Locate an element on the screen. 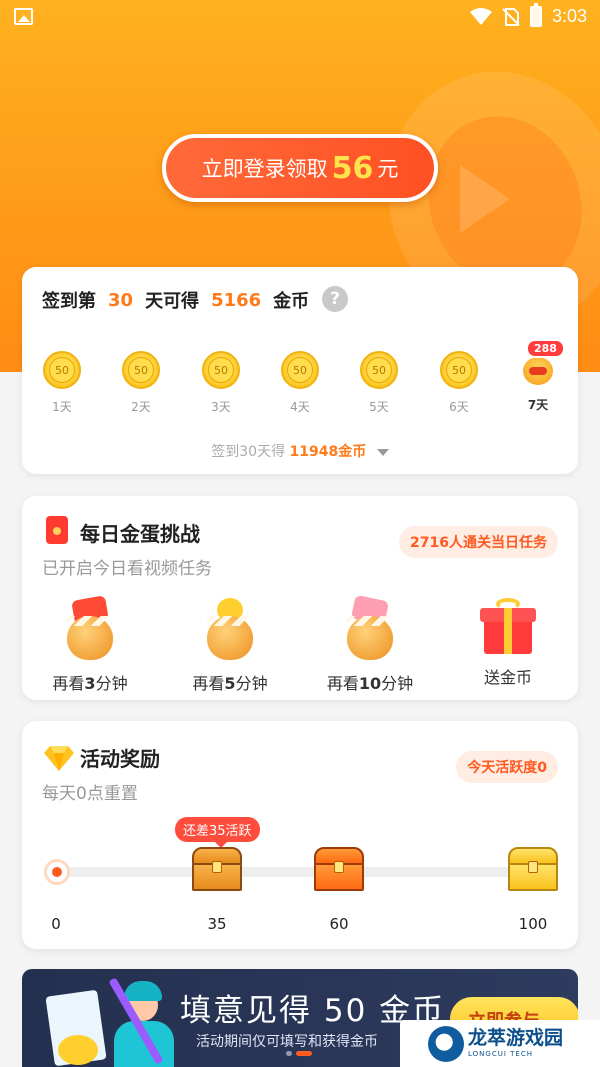 The image size is (600, 1067). login-prefix: 立即登录领取 is located at coordinates (264, 169).